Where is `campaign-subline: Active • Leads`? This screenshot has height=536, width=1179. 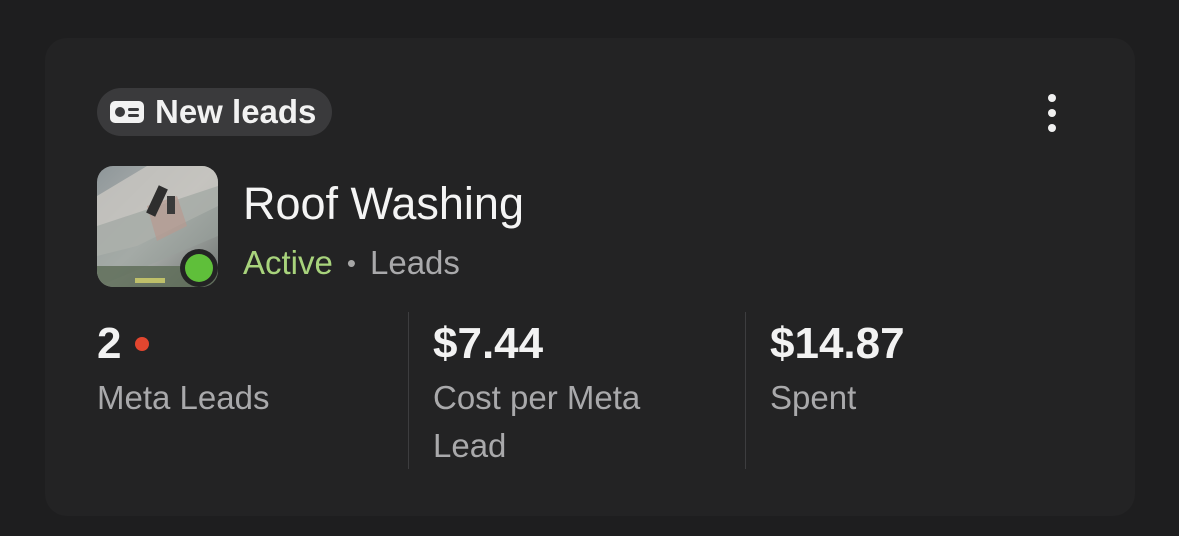
campaign-subline: Active • Leads is located at coordinates (351, 263).